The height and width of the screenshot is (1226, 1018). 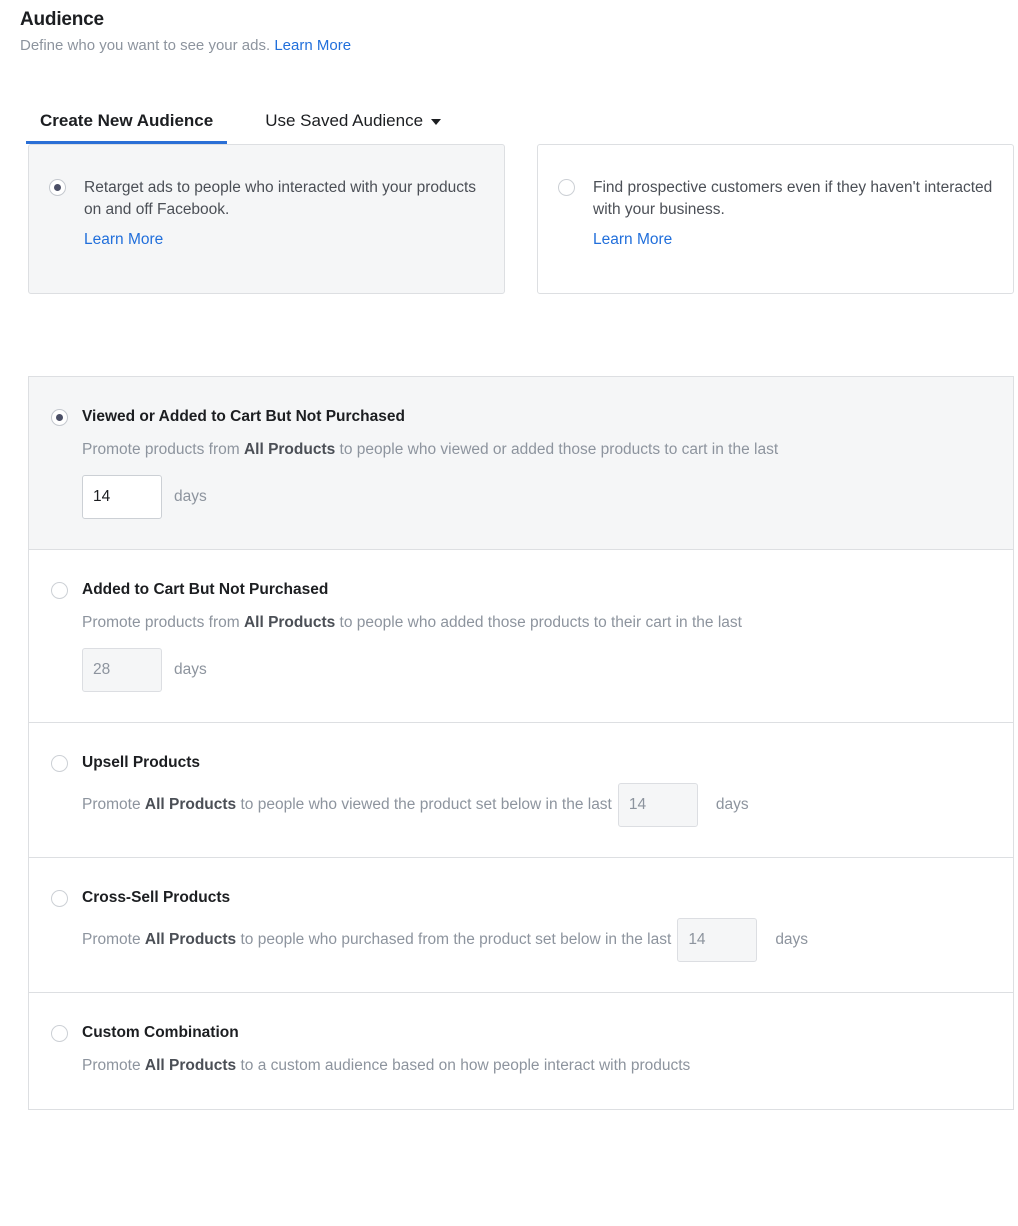 I want to click on days-label-1: days, so click(x=190, y=669).